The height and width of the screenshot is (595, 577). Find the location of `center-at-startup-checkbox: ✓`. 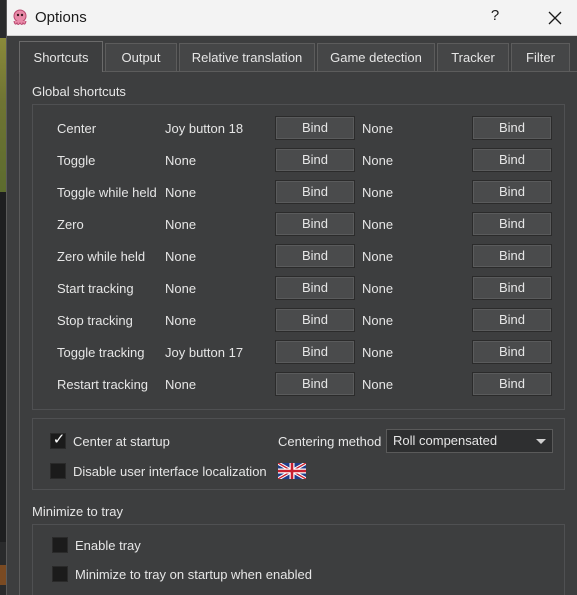

center-at-startup-checkbox: ✓ is located at coordinates (58, 440).